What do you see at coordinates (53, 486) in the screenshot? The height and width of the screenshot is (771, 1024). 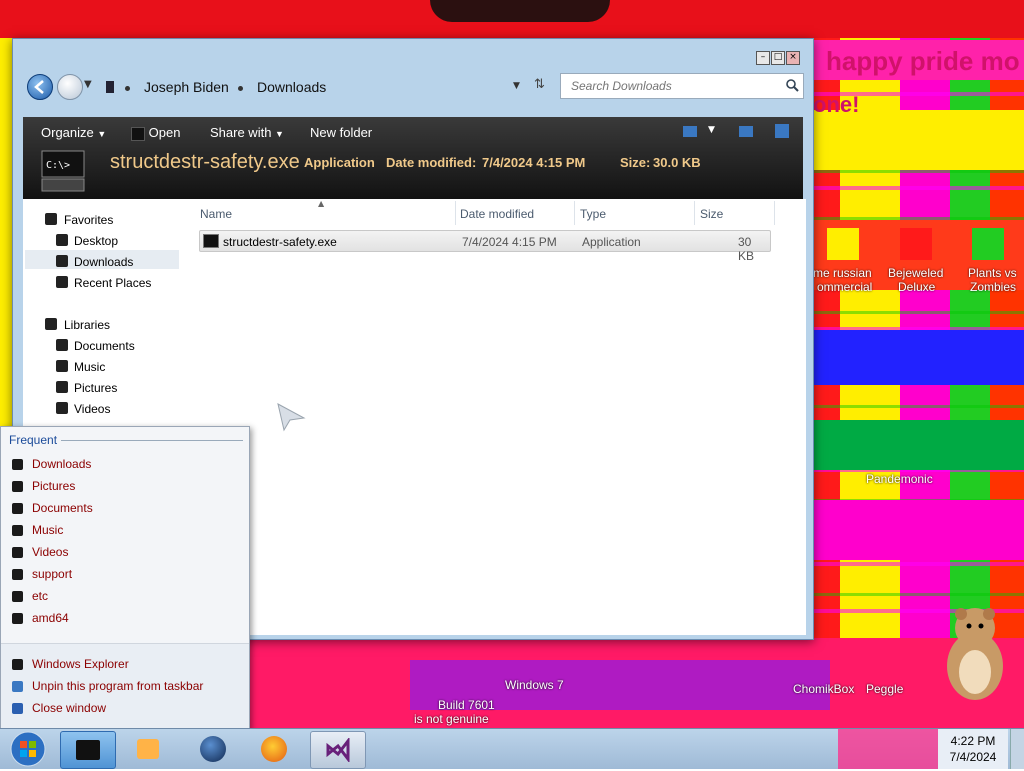 I see `jump-item-pictures: Pictures` at bounding box center [53, 486].